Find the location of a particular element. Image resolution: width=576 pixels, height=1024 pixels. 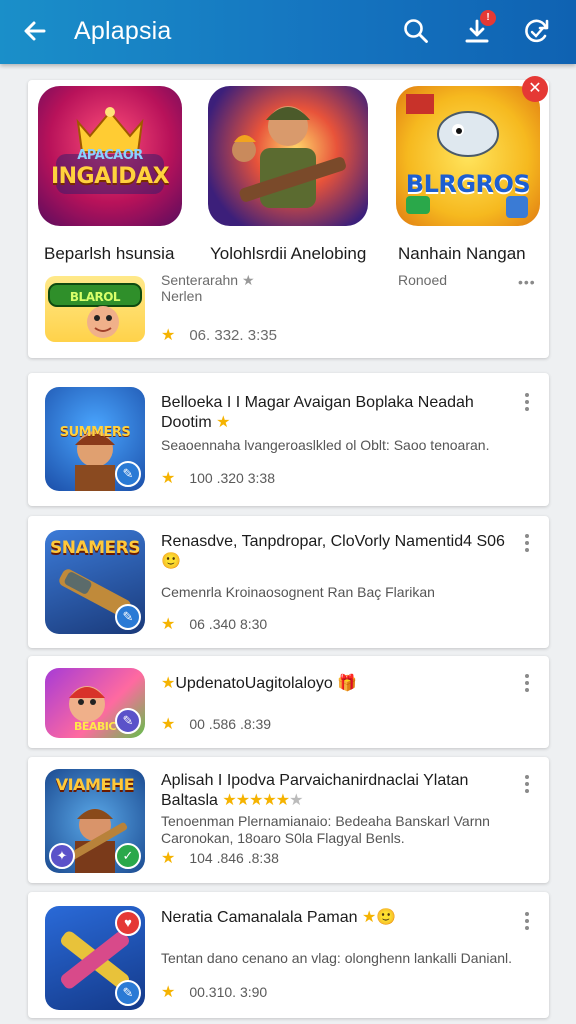

gift-emoji-icon: 🎁 is located at coordinates (347, 683).